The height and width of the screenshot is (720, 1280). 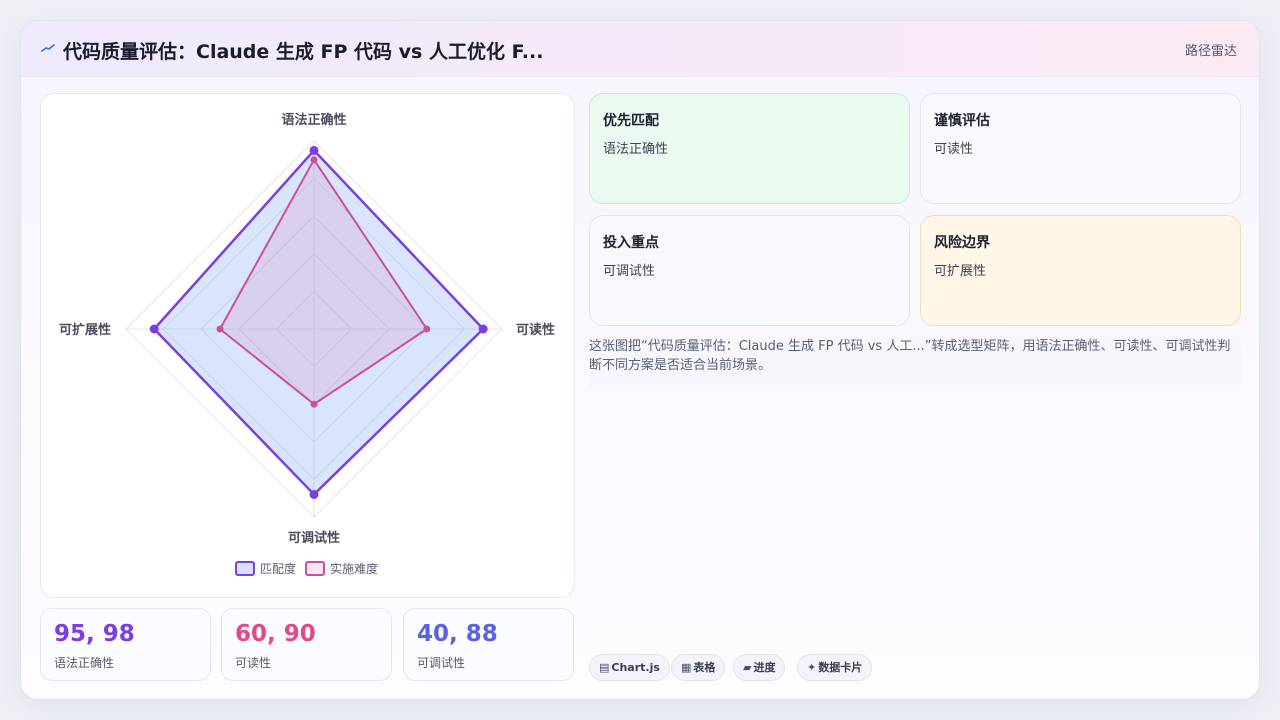 What do you see at coordinates (764, 667) in the screenshot?
I see `tag-label: 进度` at bounding box center [764, 667].